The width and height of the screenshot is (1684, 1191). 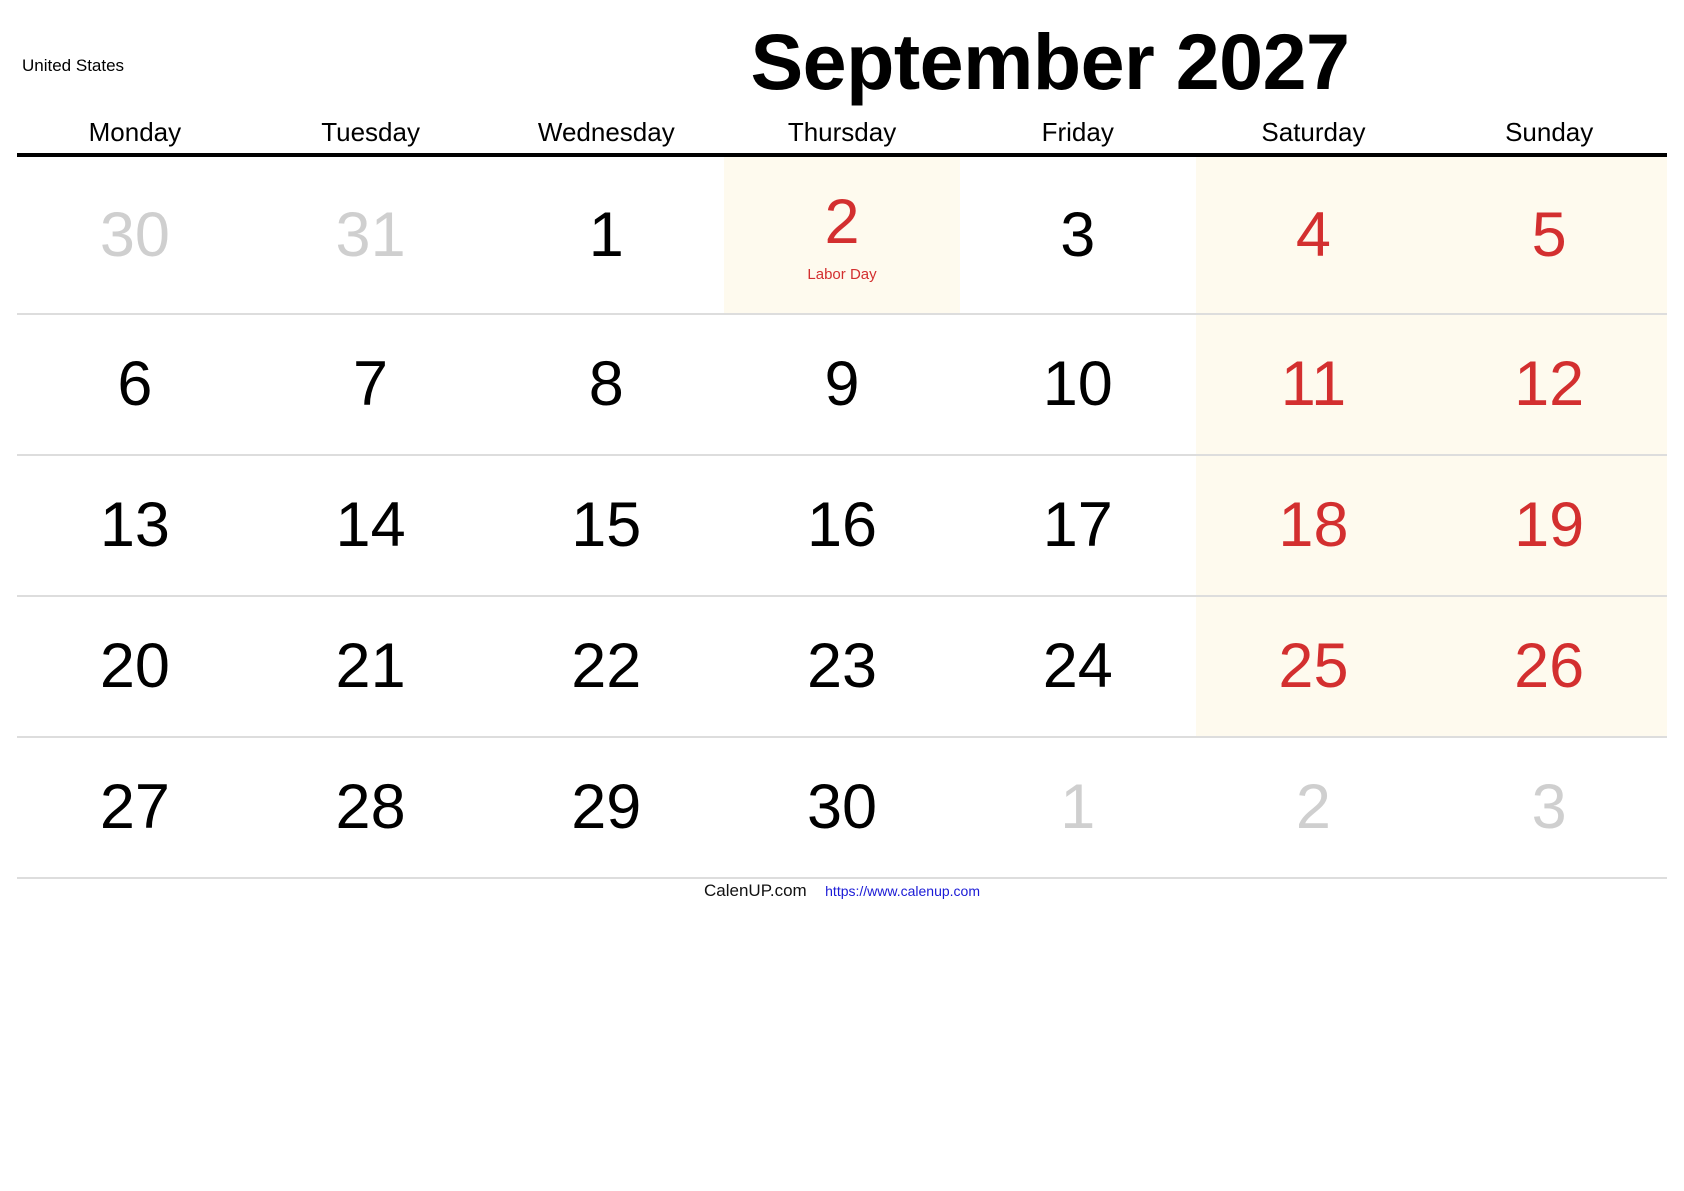 I want to click on day-number: 23, so click(x=842, y=666).